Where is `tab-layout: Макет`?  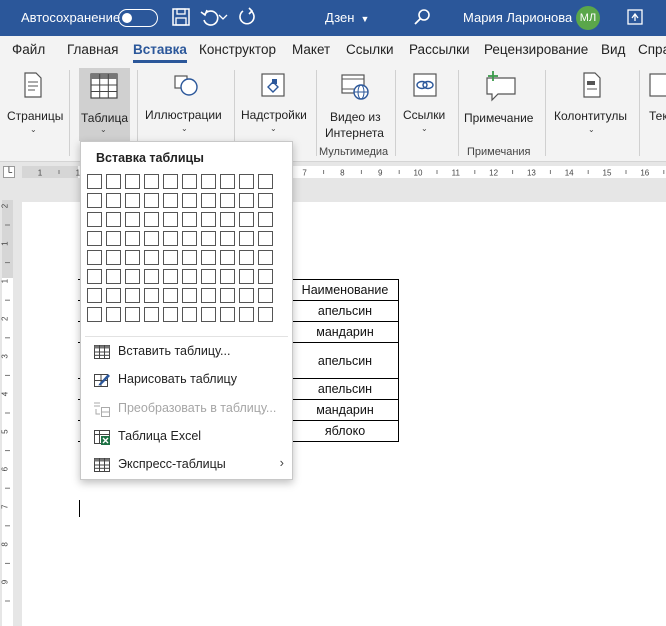 tab-layout: Макет is located at coordinates (311, 49).